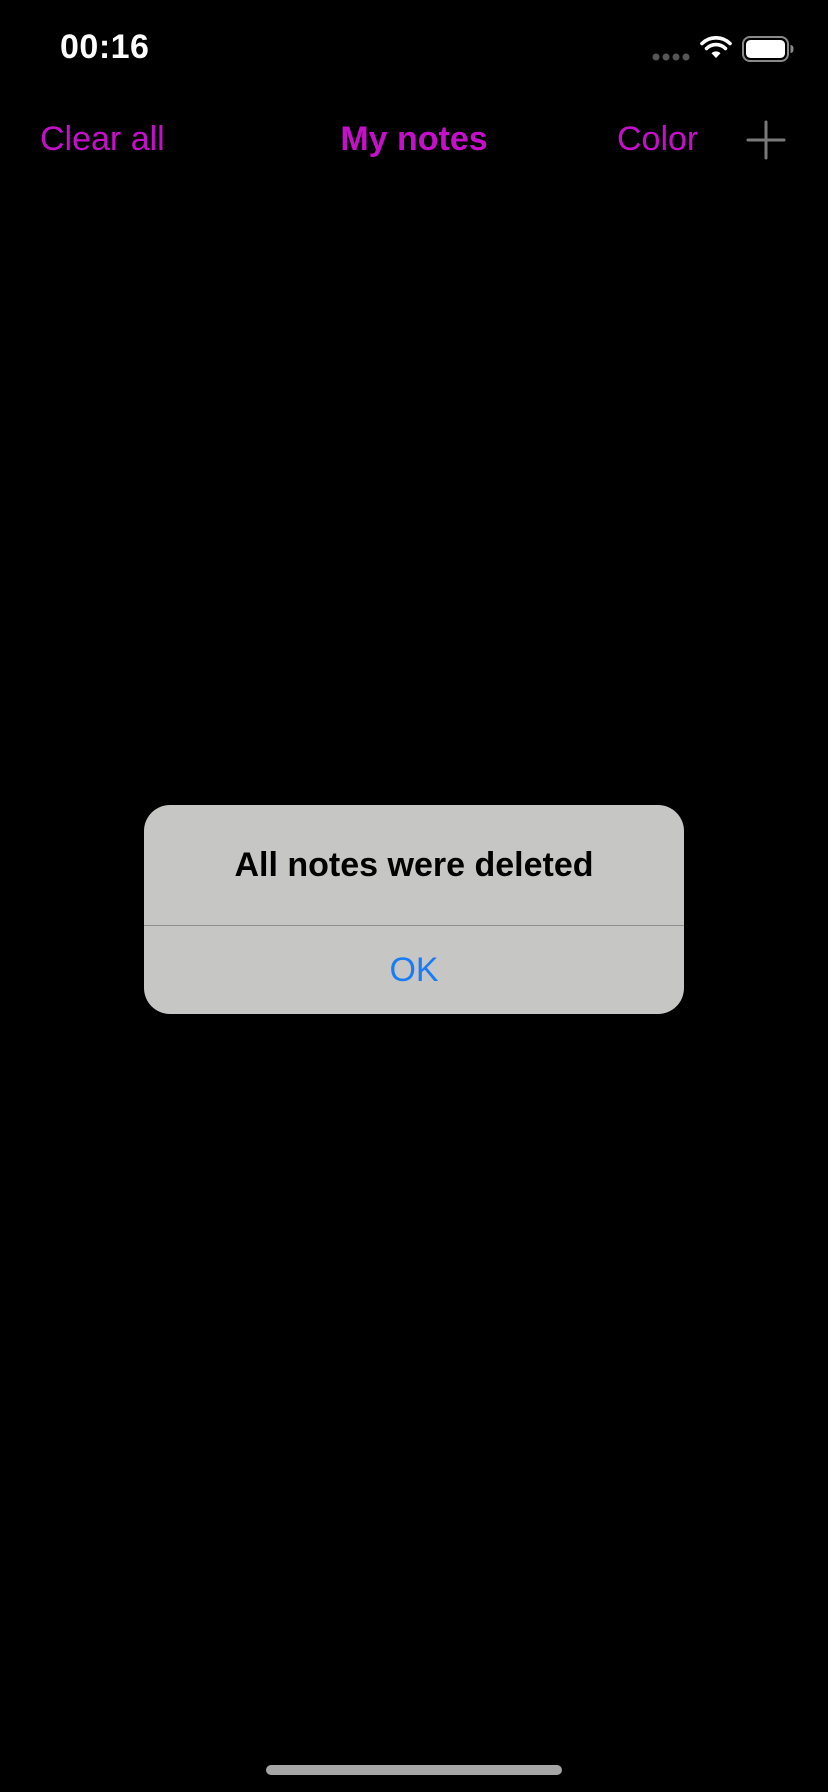 This screenshot has height=1792, width=828. What do you see at coordinates (105, 47) in the screenshot?
I see `status-time: 00:16` at bounding box center [105, 47].